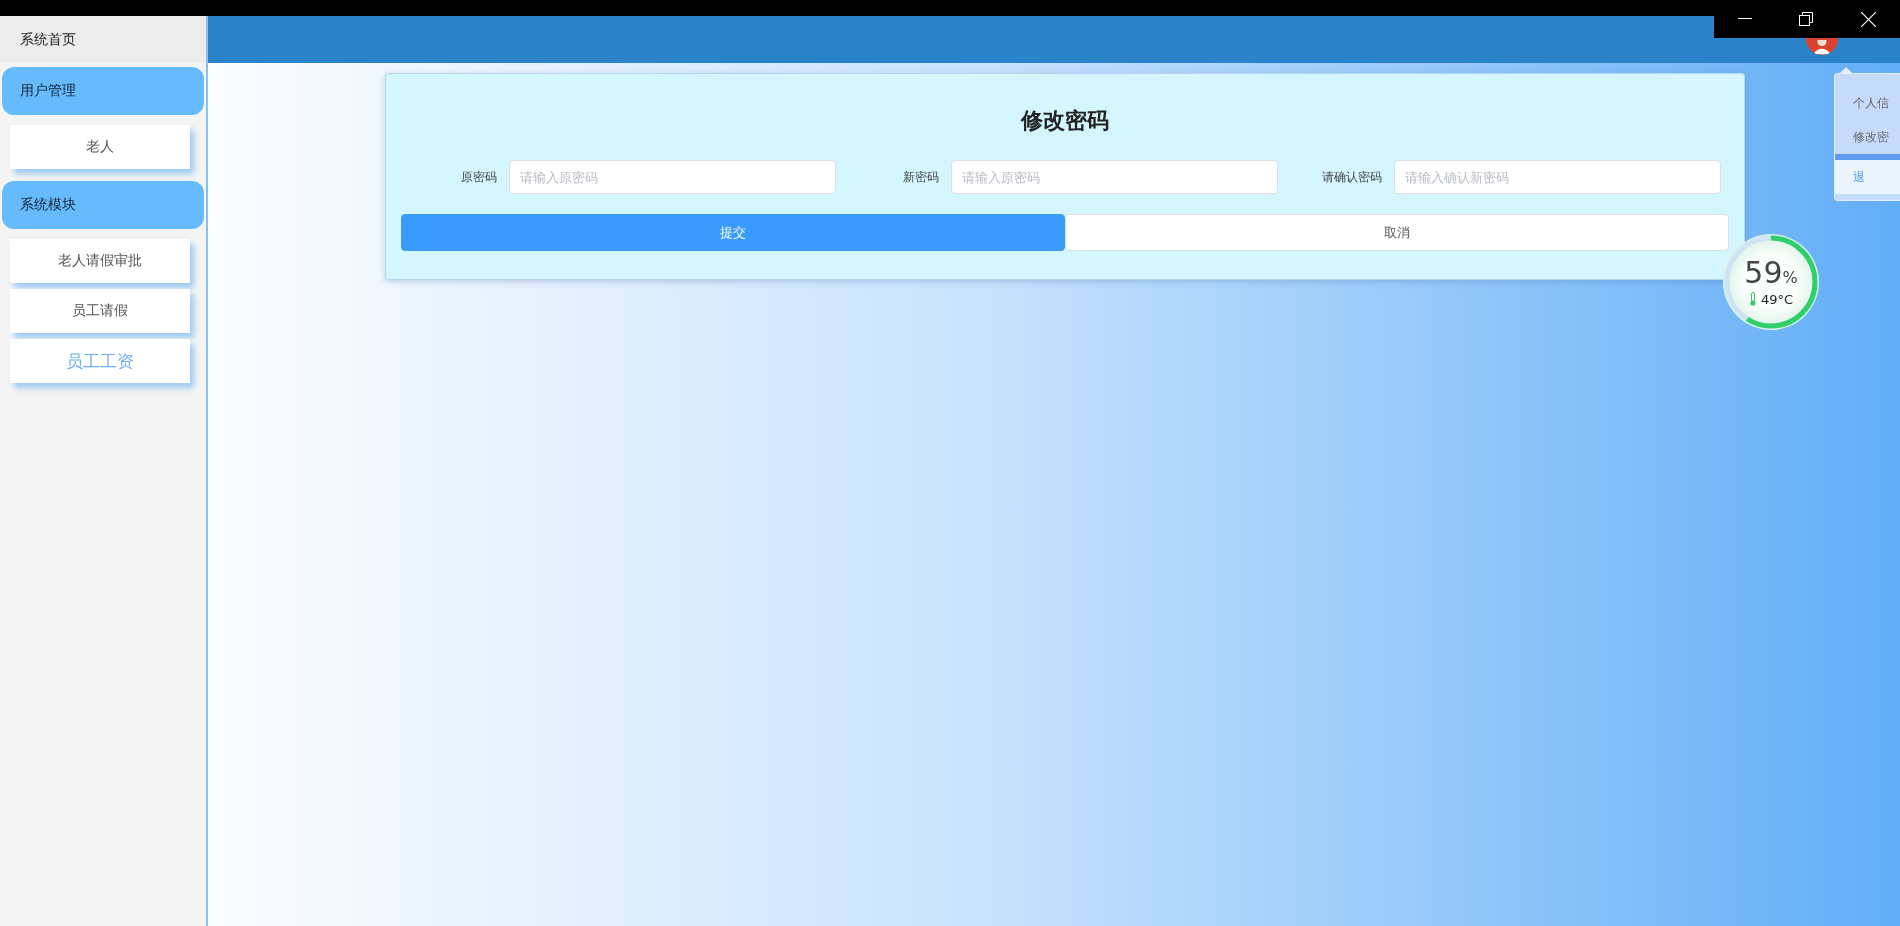 The width and height of the screenshot is (1900, 926). What do you see at coordinates (1352, 177) in the screenshot?
I see `field-label: 请确认密码` at bounding box center [1352, 177].